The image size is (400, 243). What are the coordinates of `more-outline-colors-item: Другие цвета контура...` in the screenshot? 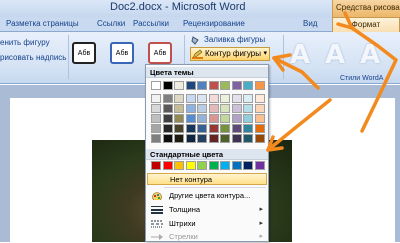 It's located at (207, 196).